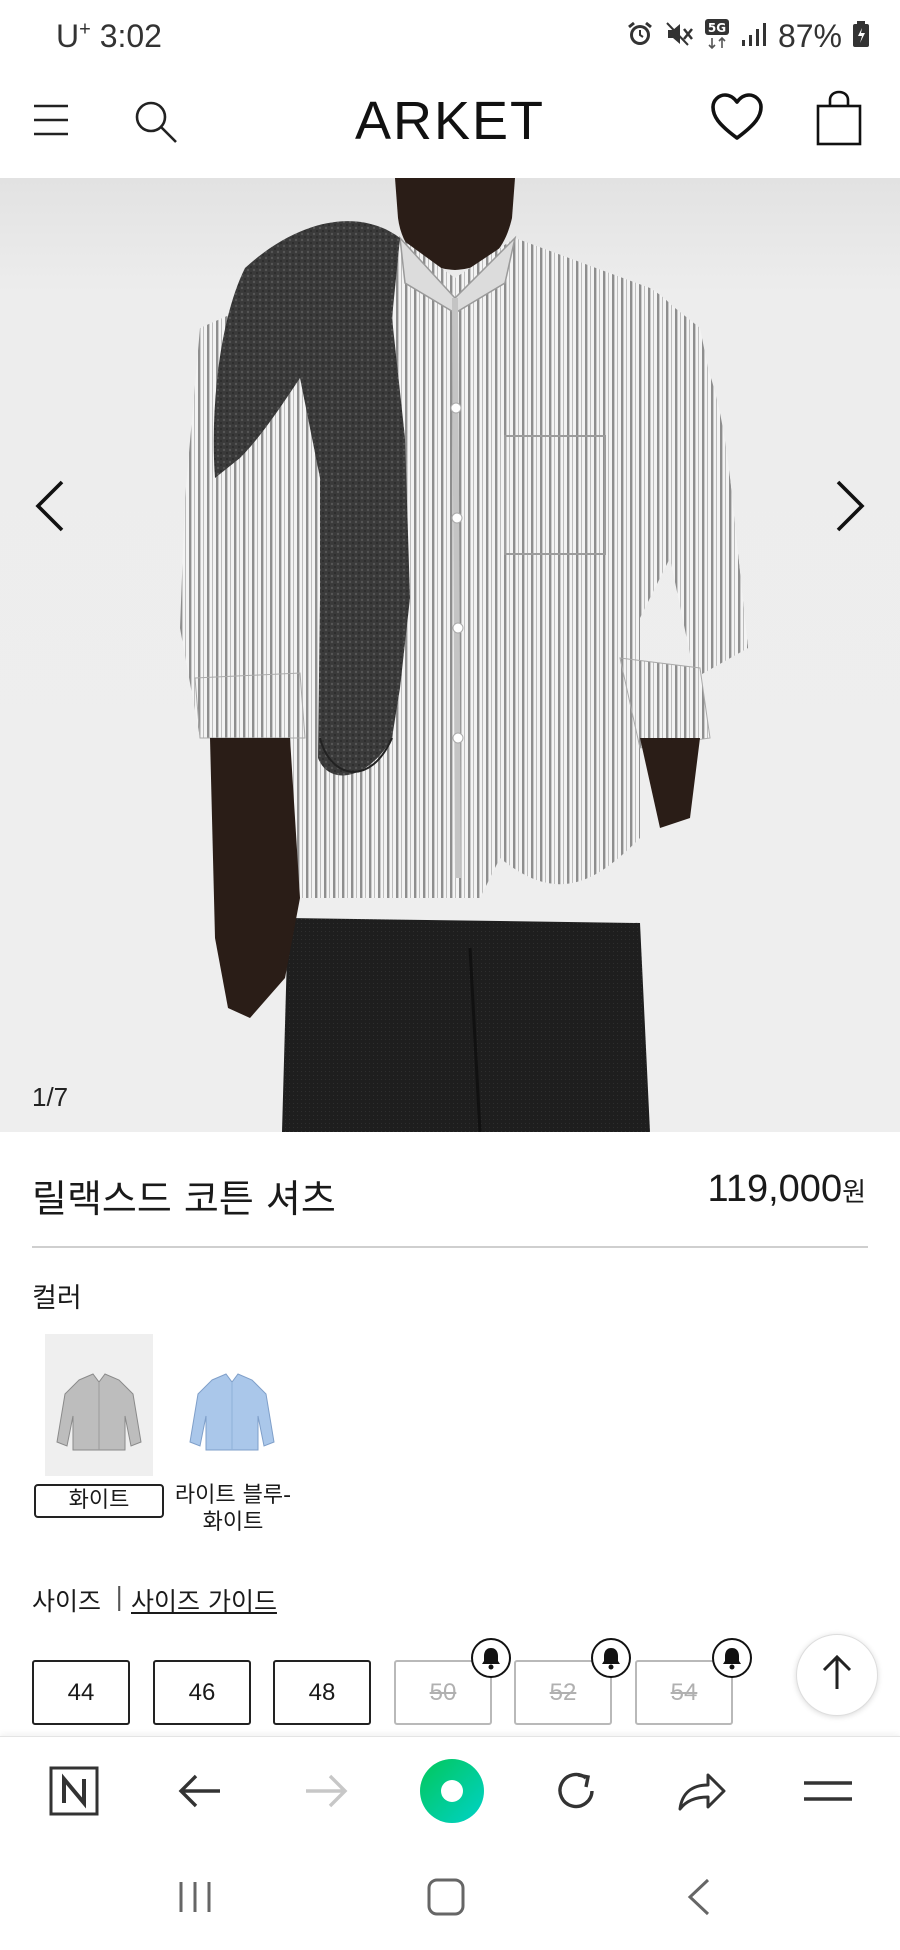  What do you see at coordinates (233, 1522) in the screenshot?
I see `color-option-label-line2: 화이트` at bounding box center [233, 1522].